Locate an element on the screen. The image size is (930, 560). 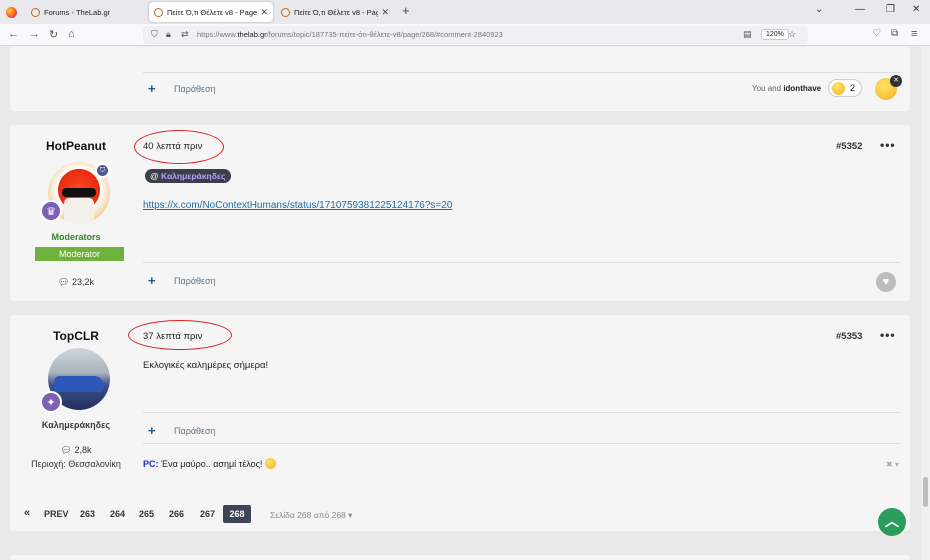
bookmark-star-icon: ☆ is located at coordinates (792, 34).